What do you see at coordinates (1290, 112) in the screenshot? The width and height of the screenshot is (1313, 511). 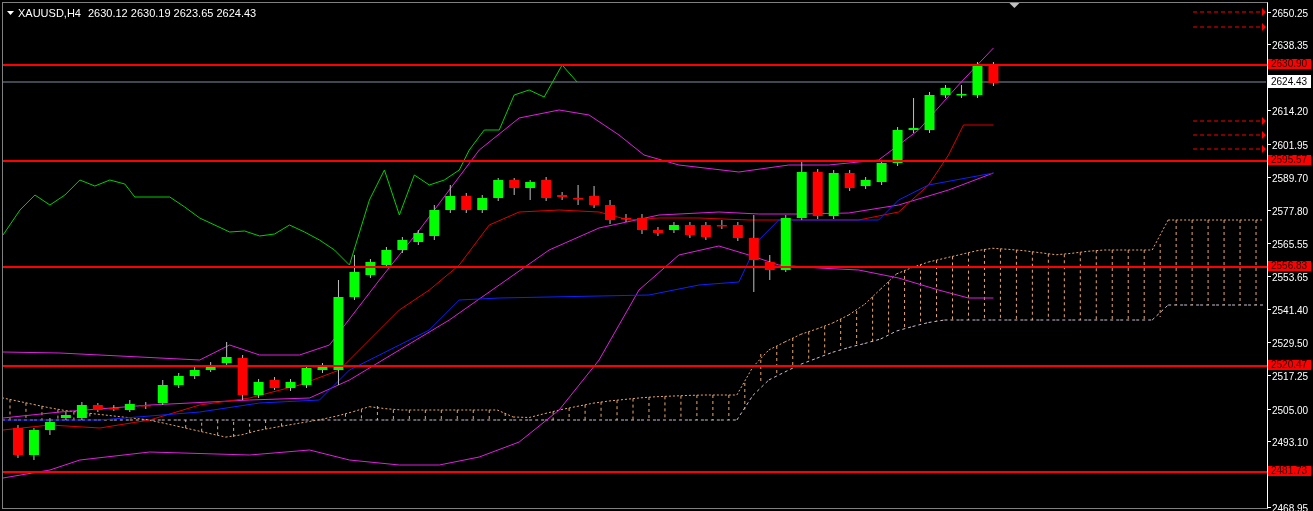 I see `price-tick-label: 2614.20` at bounding box center [1290, 112].